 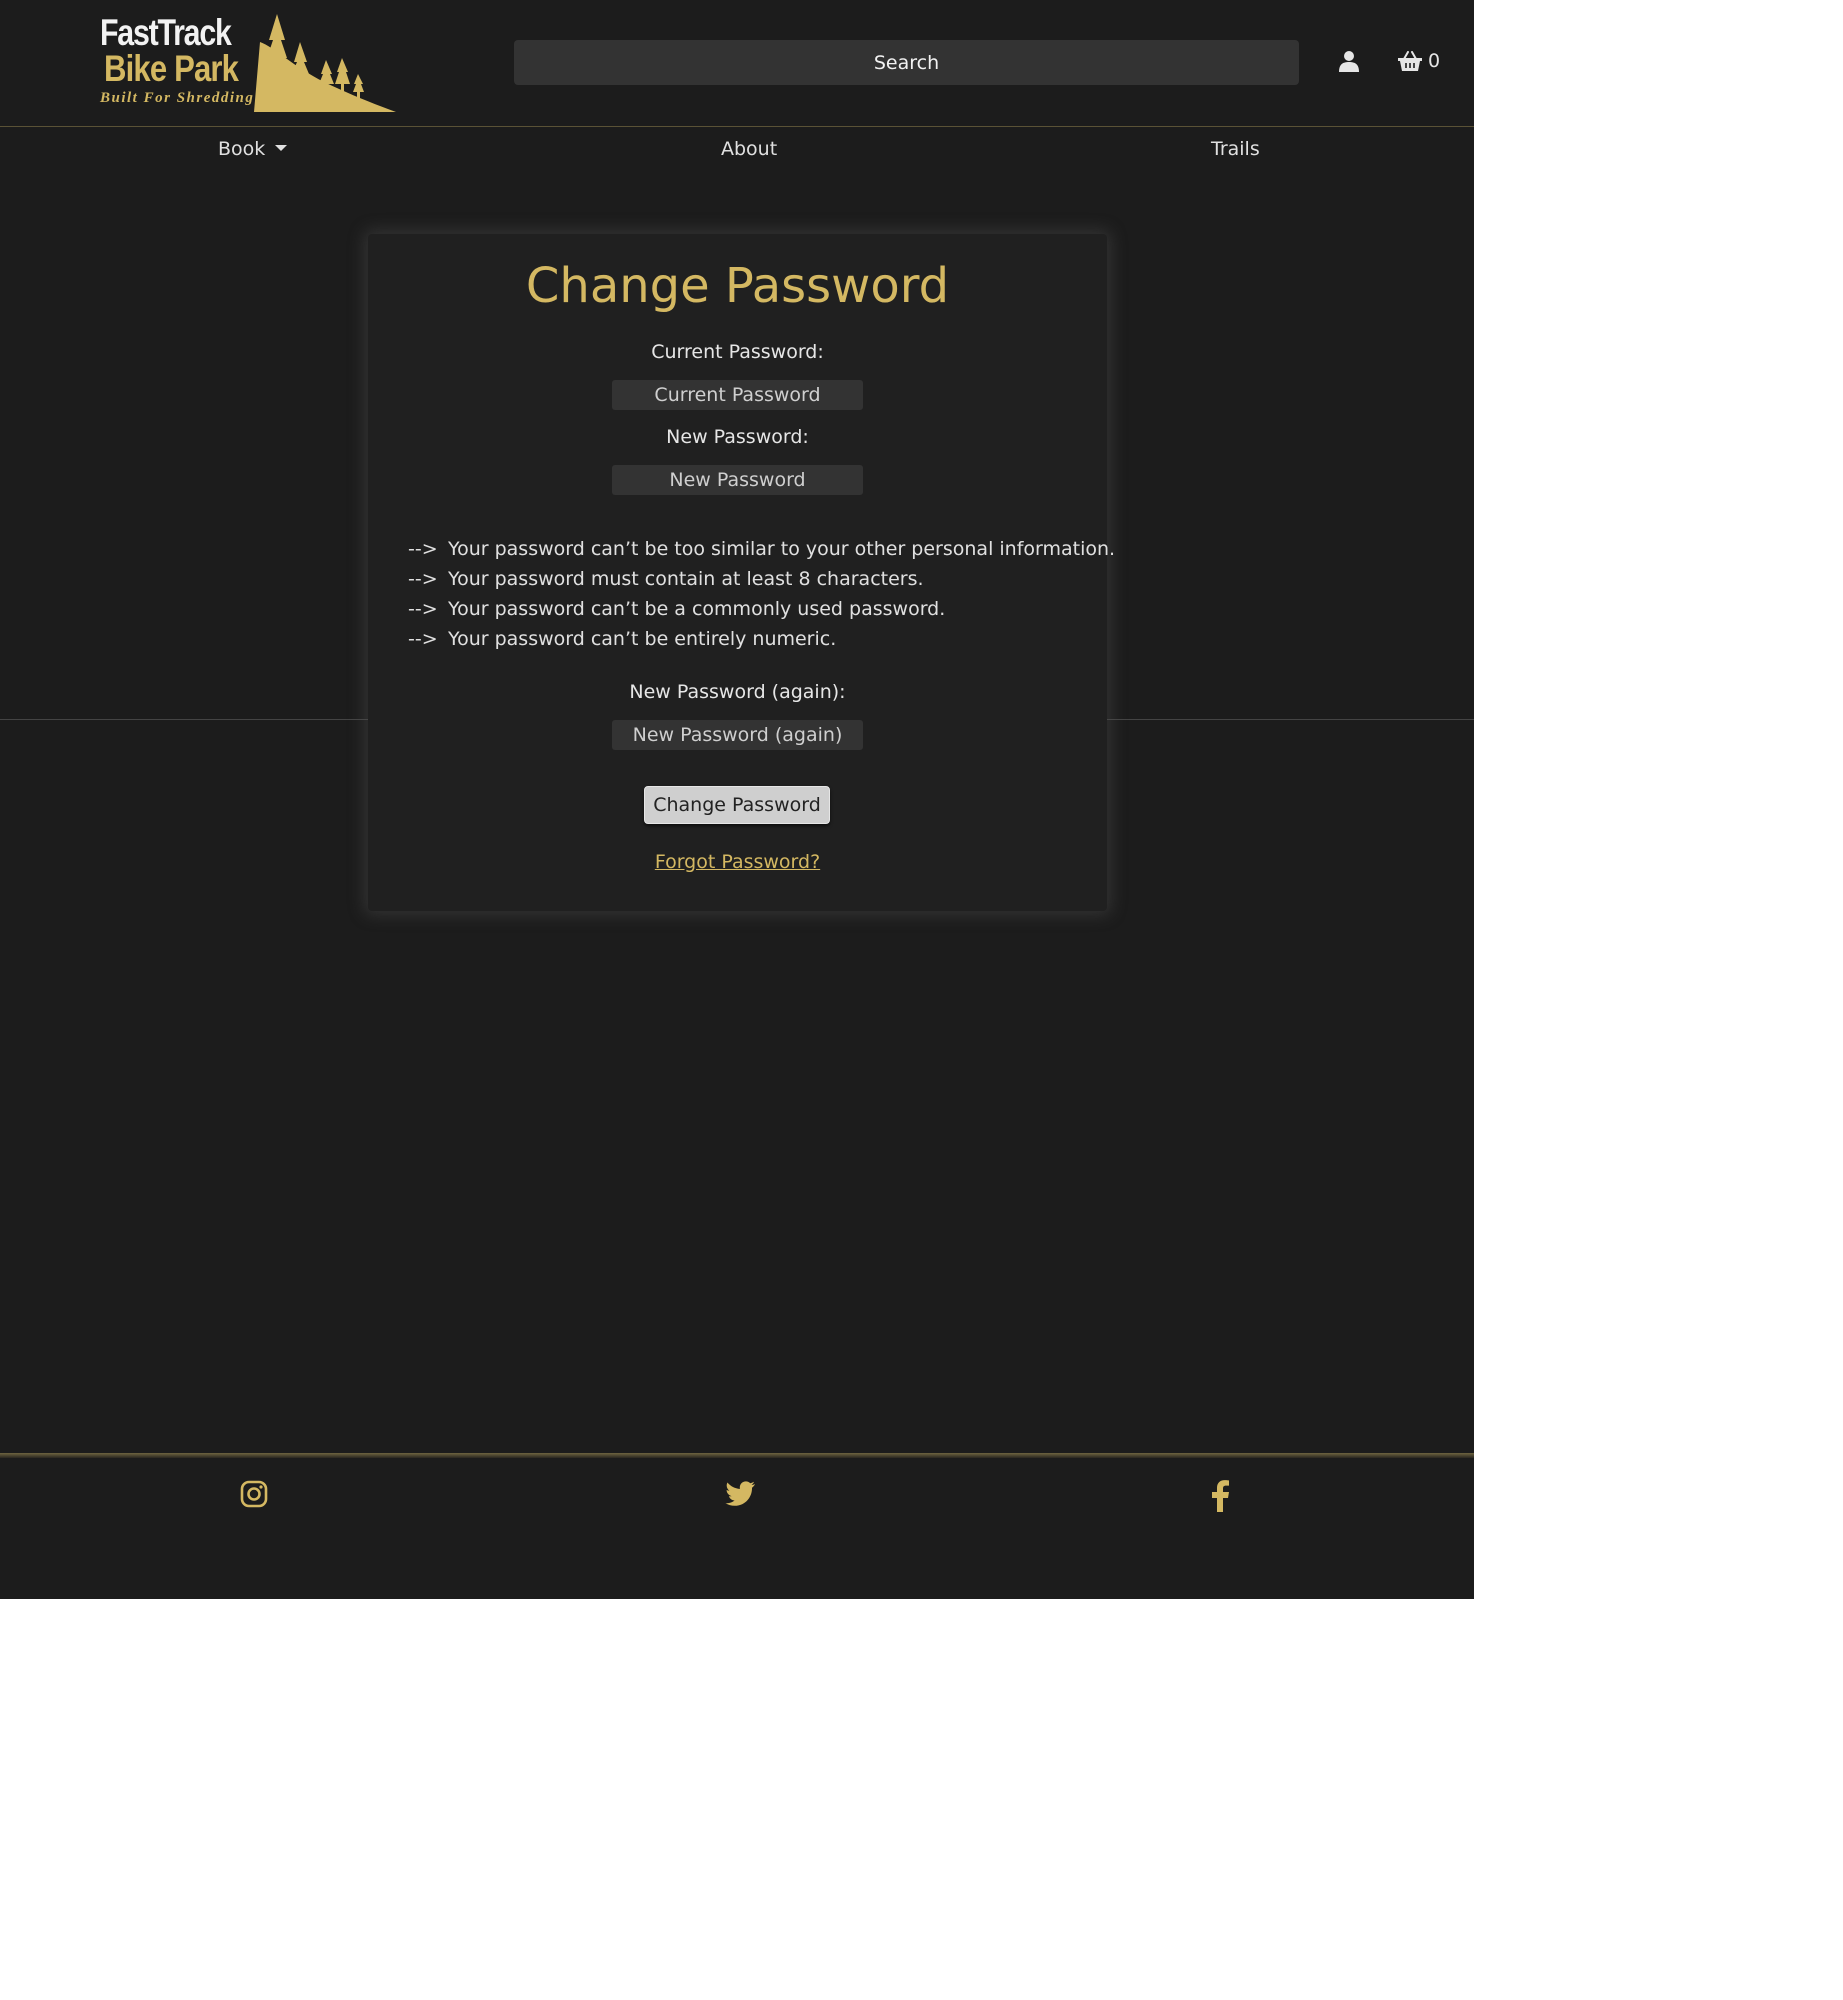 I want to click on change-password-button: Change Password, so click(x=737, y=805).